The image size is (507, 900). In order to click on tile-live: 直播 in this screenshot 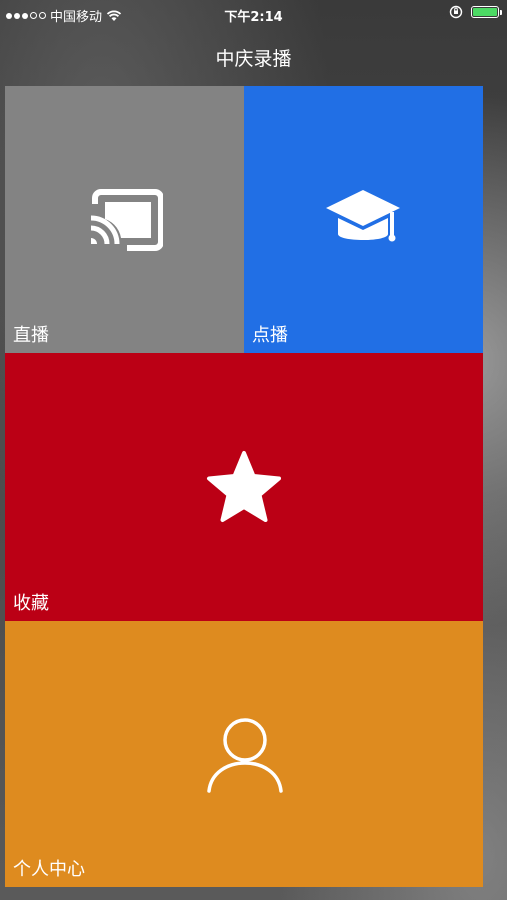, I will do `click(124, 219)`.